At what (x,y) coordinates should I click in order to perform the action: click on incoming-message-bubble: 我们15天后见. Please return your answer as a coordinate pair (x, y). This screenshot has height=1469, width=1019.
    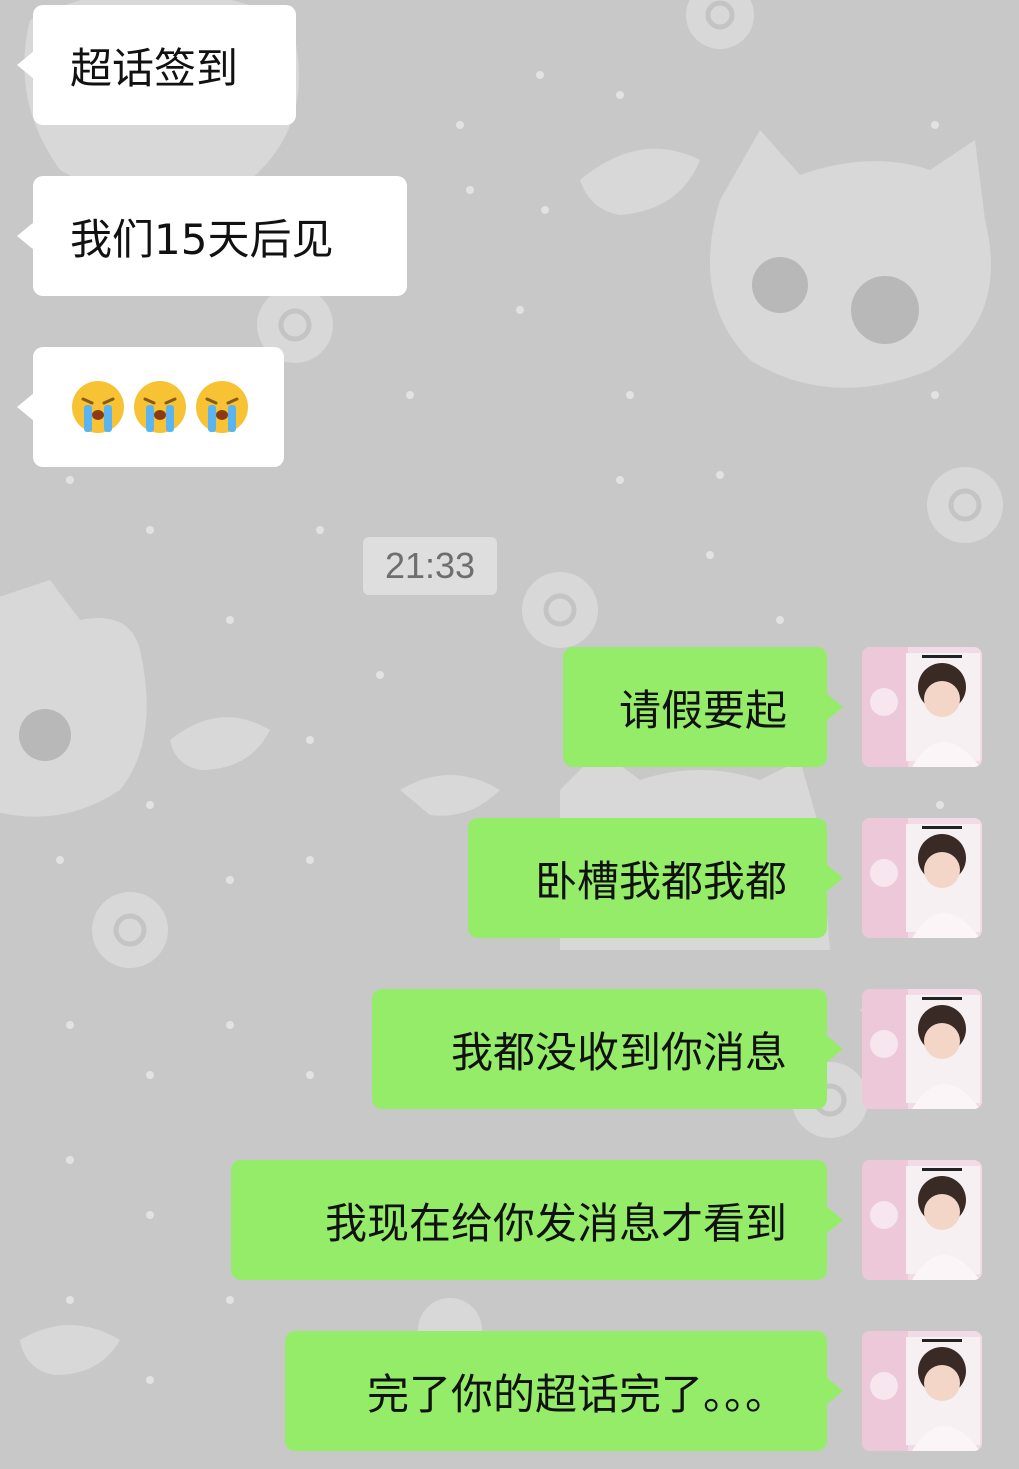
    Looking at the image, I should click on (212, 236).